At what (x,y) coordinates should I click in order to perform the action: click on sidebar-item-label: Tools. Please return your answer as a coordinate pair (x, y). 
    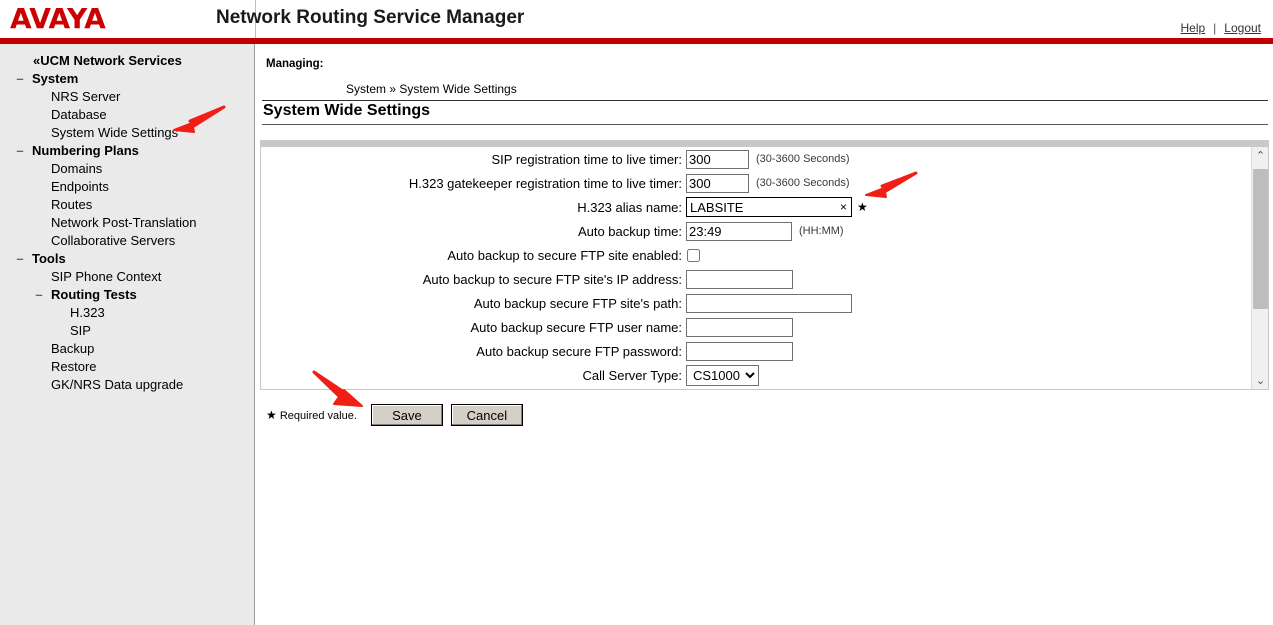
    Looking at the image, I should click on (49, 258).